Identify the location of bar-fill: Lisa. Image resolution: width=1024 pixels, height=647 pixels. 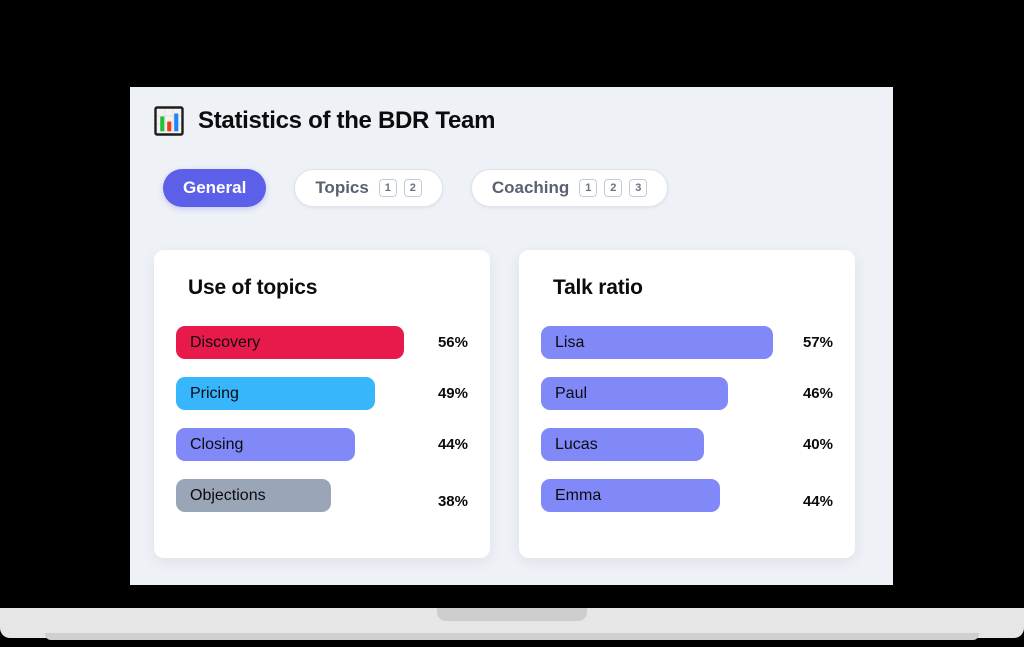
(657, 342).